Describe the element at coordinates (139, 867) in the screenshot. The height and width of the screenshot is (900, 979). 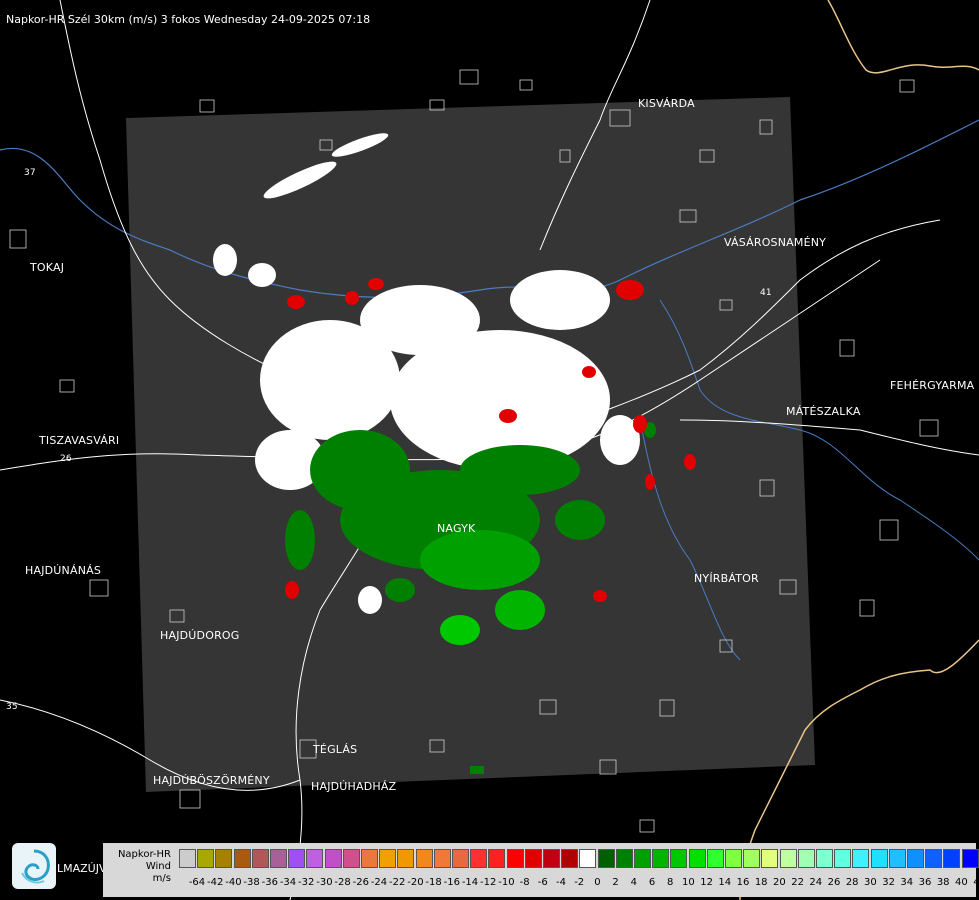
I see `legend-title: Napkor-HR Wind m/s` at that location.